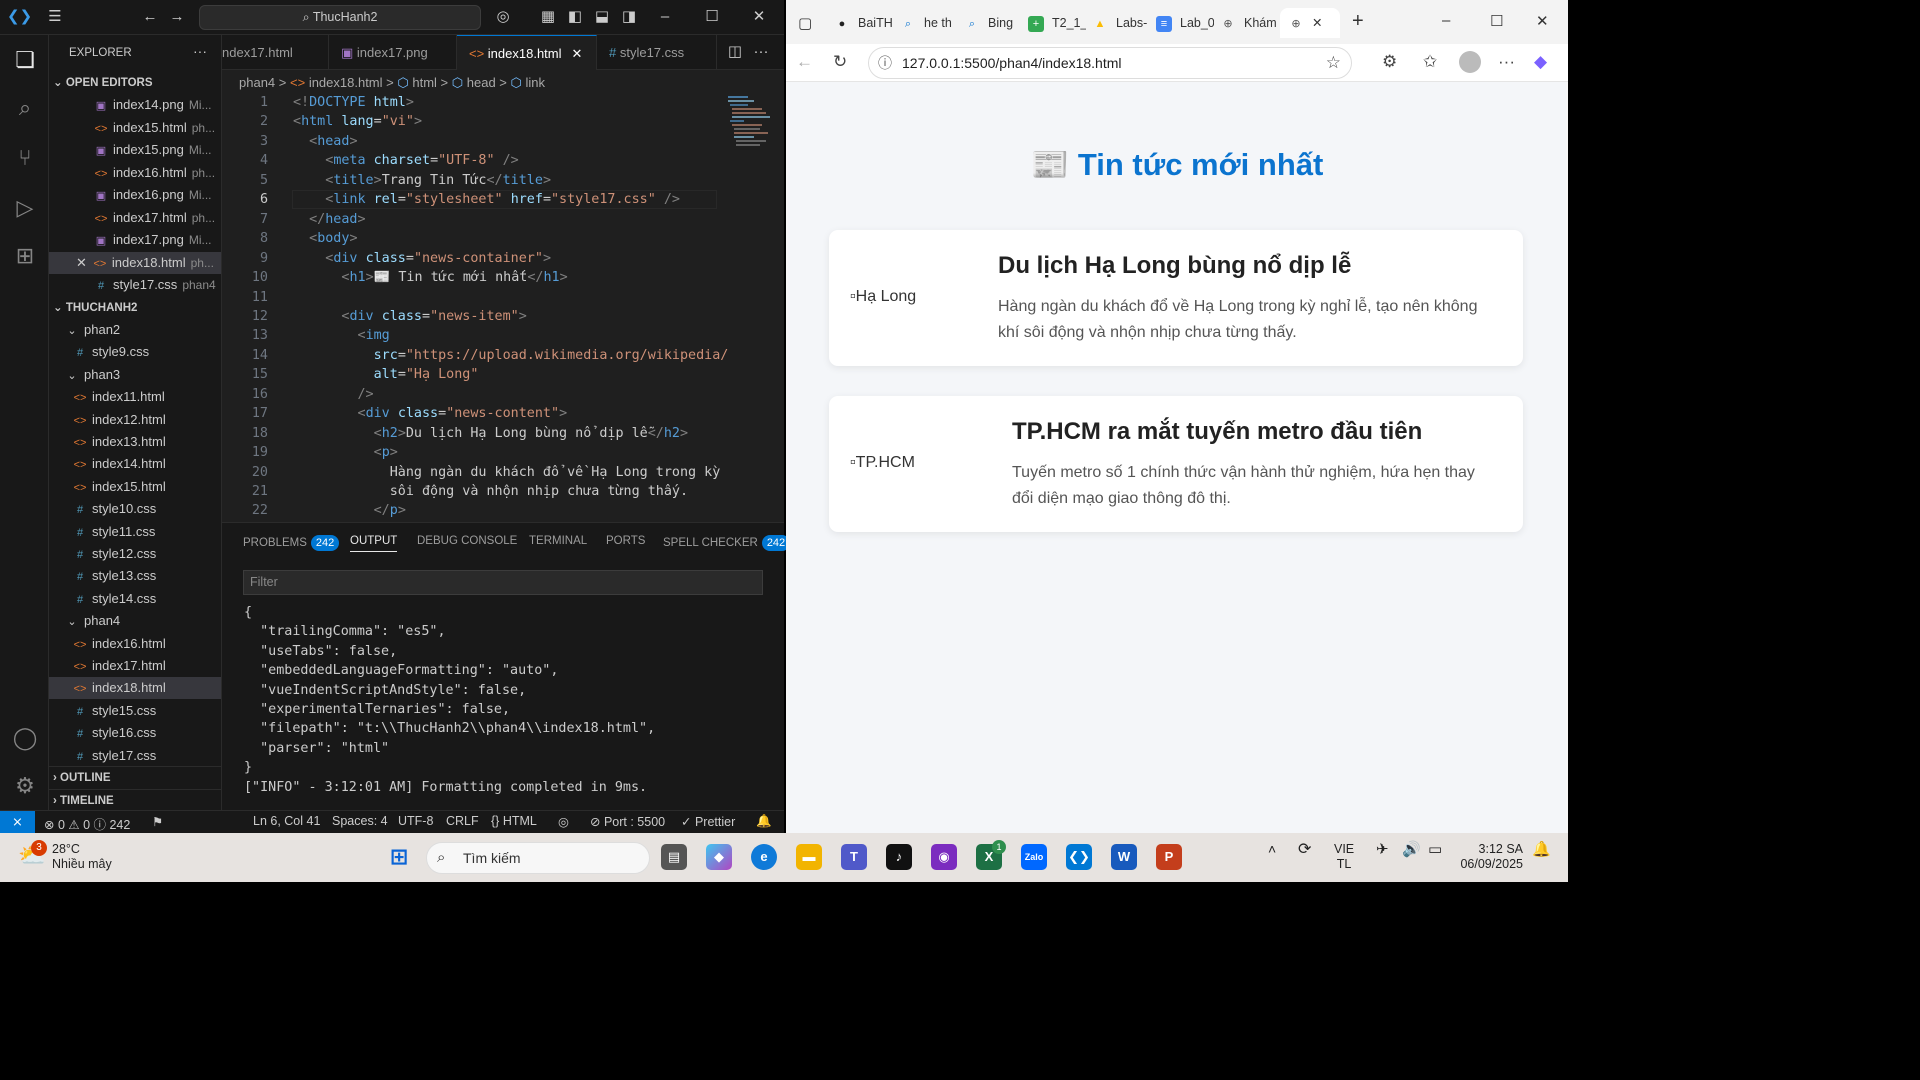  Describe the element at coordinates (135, 509) in the screenshot. I see `file-item: # style10.css` at that location.